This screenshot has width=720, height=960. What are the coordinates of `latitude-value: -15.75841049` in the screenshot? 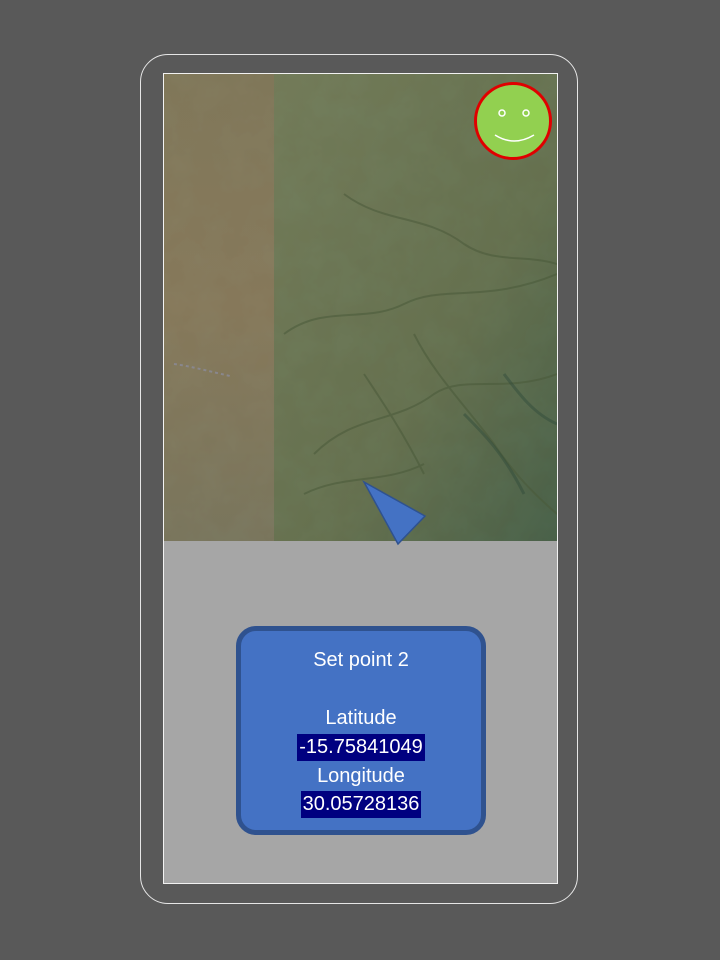 It's located at (361, 747).